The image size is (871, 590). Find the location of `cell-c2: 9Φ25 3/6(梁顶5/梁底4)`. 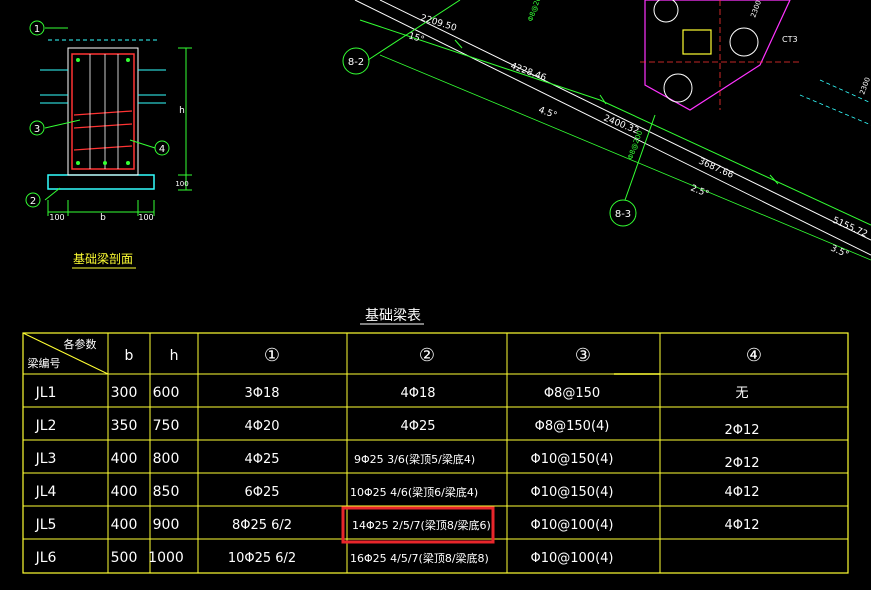

cell-c2: 9Φ25 3/6(梁顶5/梁底4) is located at coordinates (414, 459).